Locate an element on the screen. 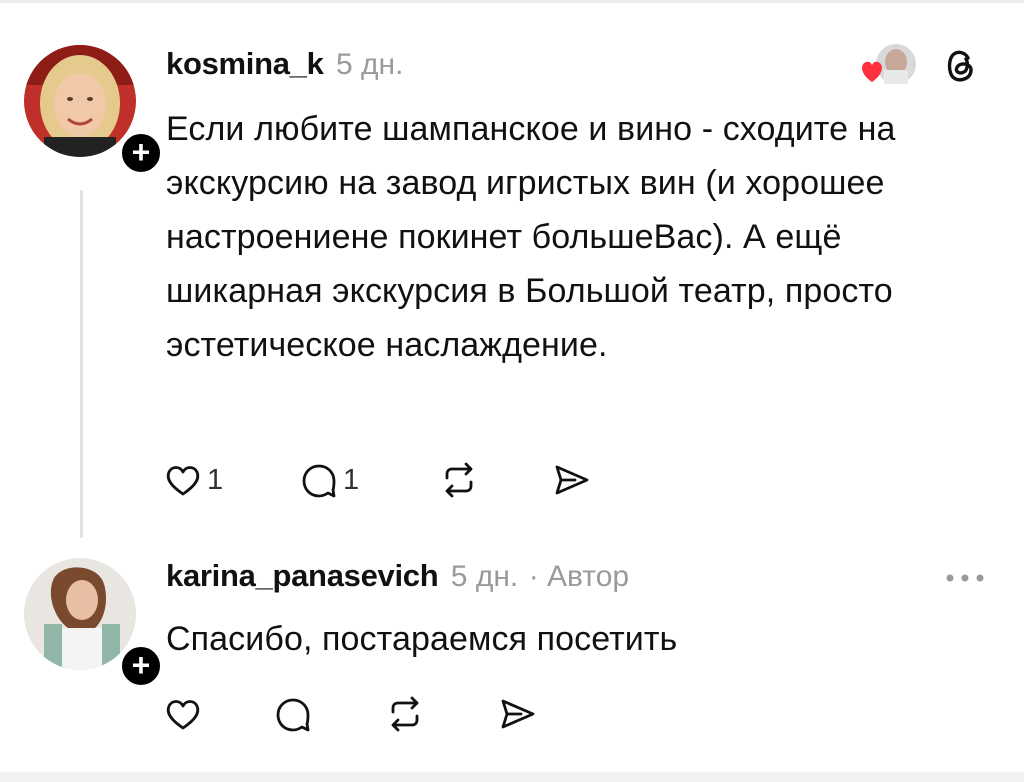  like-button is located at coordinates (183, 714).